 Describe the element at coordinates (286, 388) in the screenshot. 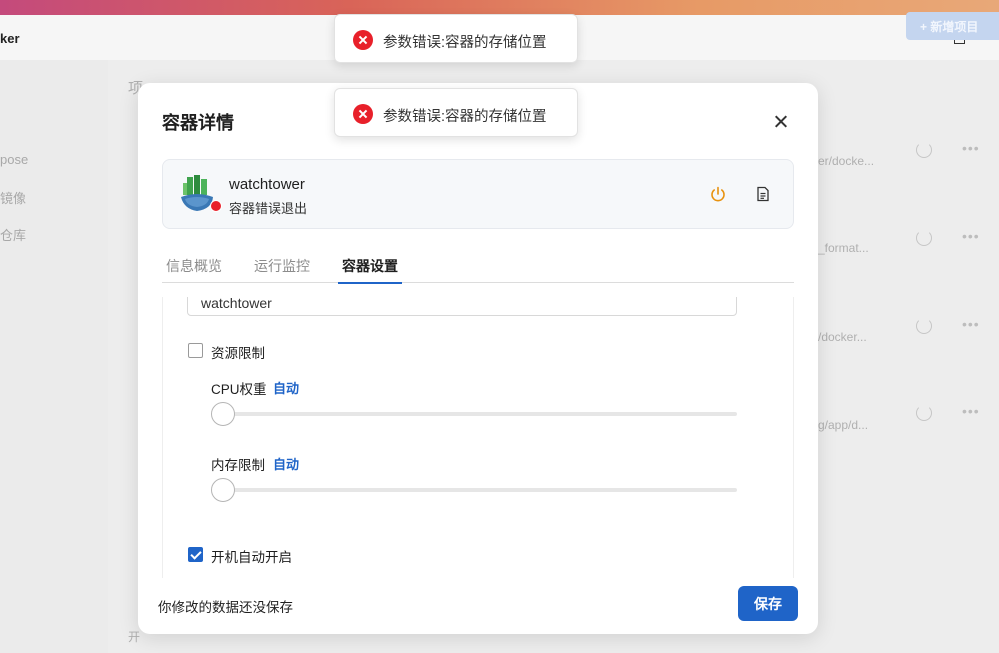

I see `cpu-weight-value: 自动` at that location.